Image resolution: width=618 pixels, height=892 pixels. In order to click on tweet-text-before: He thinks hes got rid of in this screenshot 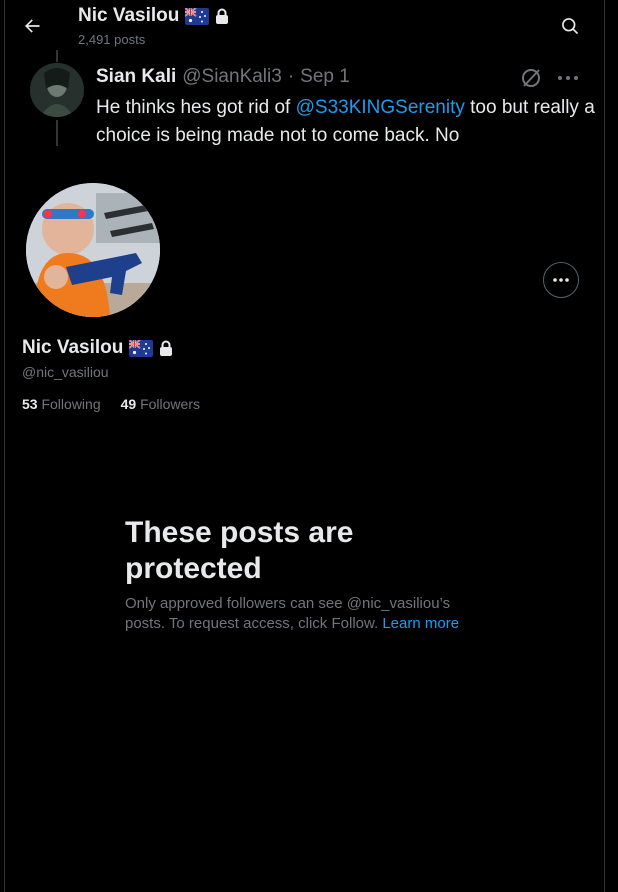, I will do `click(196, 107)`.